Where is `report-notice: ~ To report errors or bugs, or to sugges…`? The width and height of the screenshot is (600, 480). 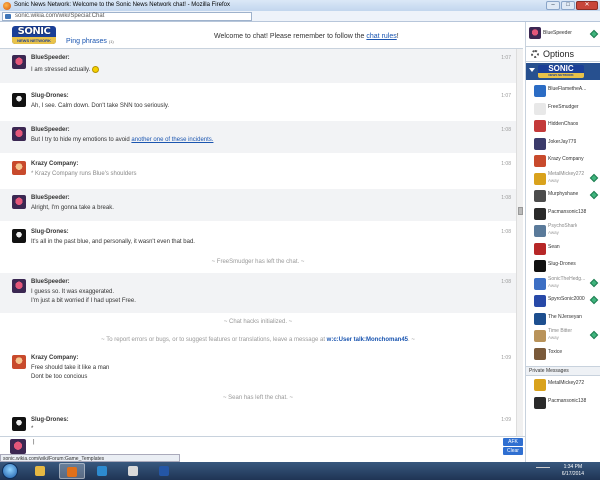
report-notice: ~ To report errors or bugs, or to sugges… is located at coordinates (258, 340).